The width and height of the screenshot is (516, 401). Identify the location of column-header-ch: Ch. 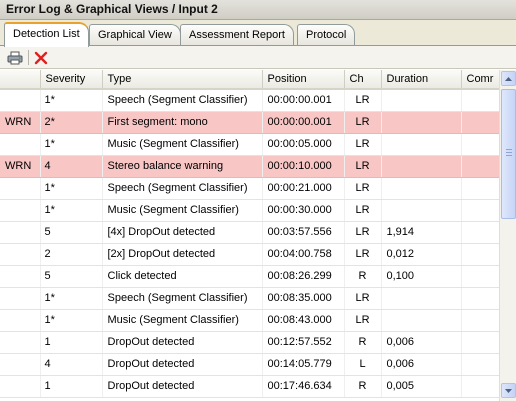
(363, 80).